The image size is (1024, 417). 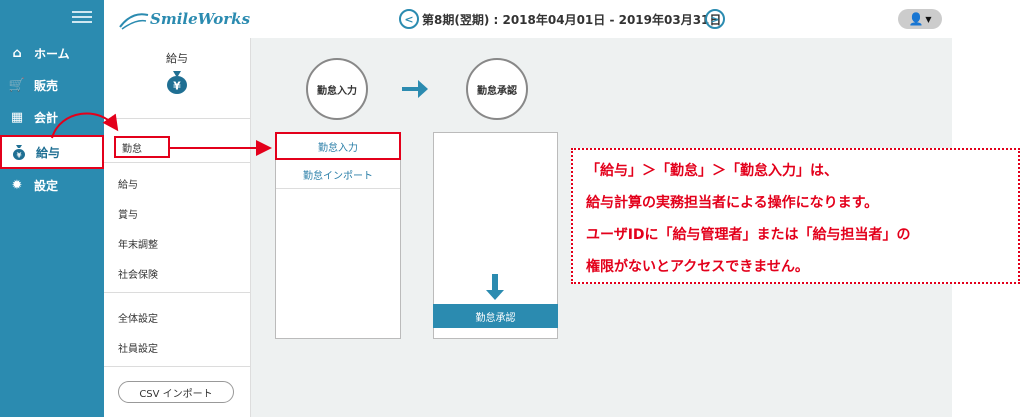 What do you see at coordinates (46, 85) in the screenshot?
I see `sidebar-item-label: 販売` at bounding box center [46, 85].